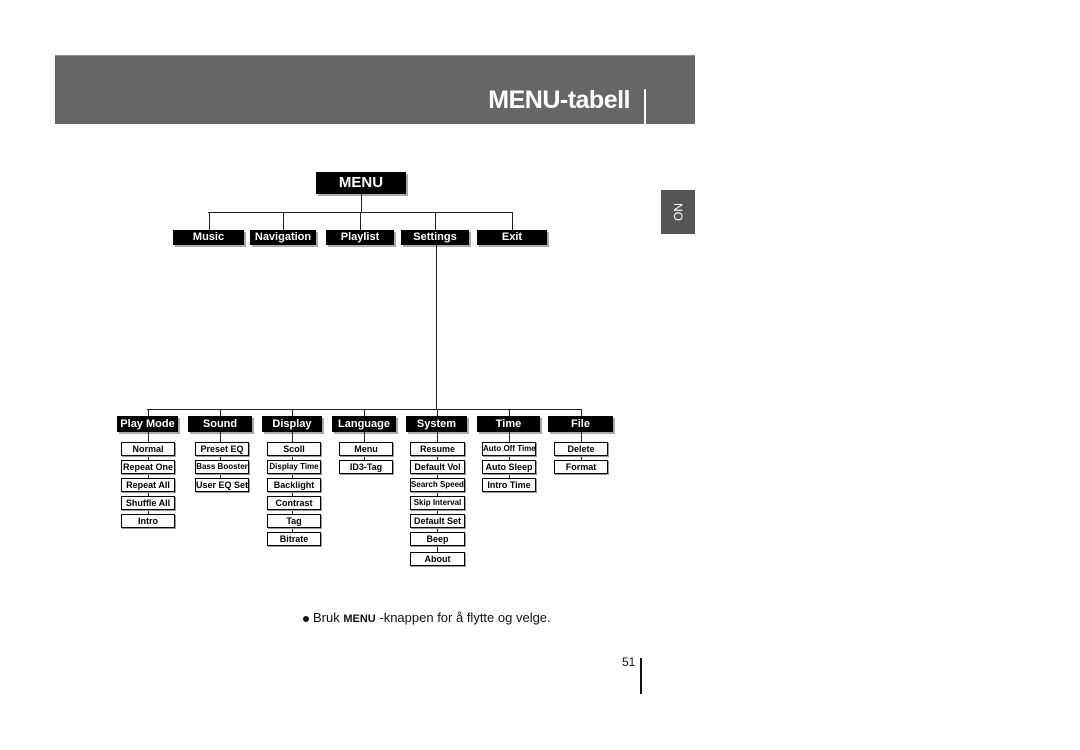  I want to click on menu-option: Bitrate, so click(294, 539).